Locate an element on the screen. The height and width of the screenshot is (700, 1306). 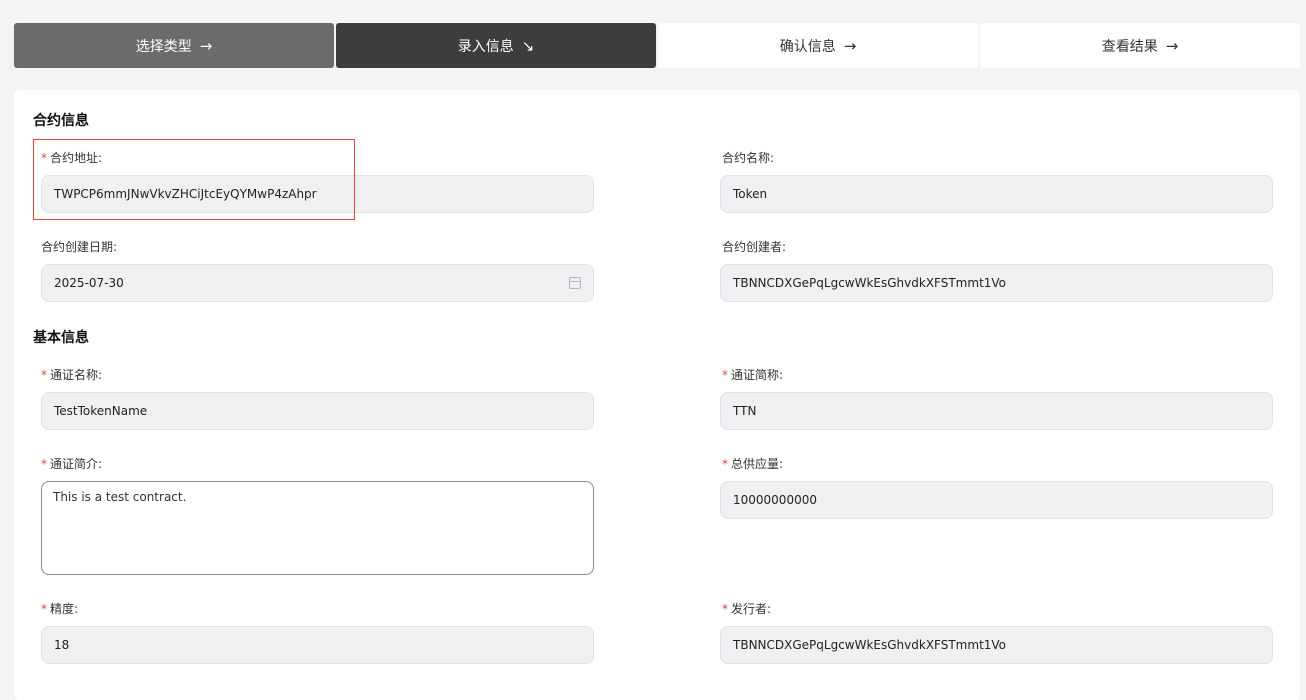
contract-creator-field: TBNNCDXGePqLgcwWkEsGhvdkXFSTmmt1Vo is located at coordinates (996, 283).